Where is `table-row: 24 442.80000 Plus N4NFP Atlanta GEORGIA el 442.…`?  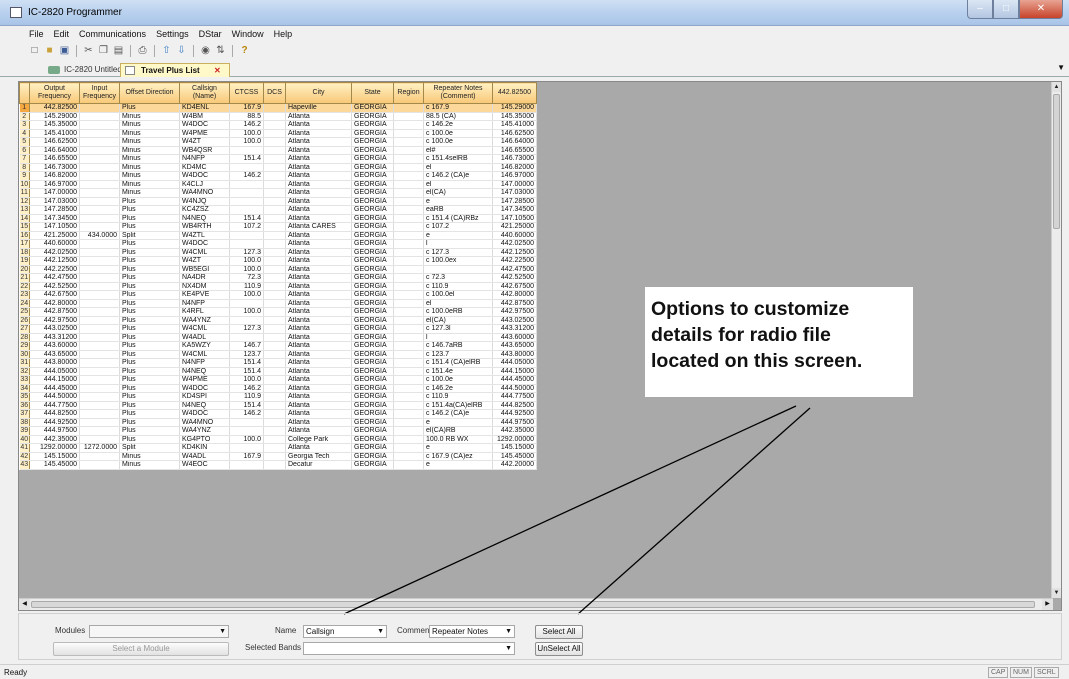 table-row: 24 442.80000 Plus N4NFP Atlanta GEORGIA el 442.… is located at coordinates (278, 303).